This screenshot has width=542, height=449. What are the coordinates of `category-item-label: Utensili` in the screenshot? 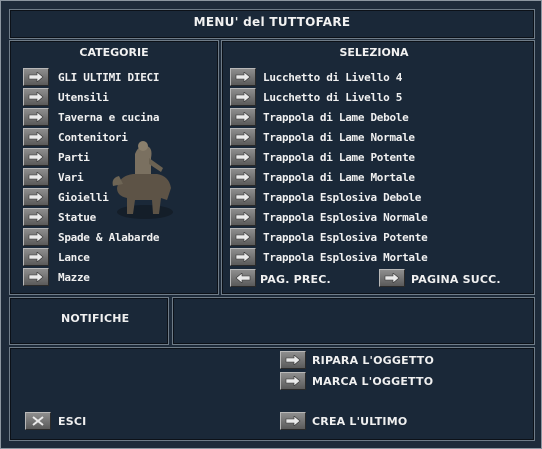 It's located at (83, 97).